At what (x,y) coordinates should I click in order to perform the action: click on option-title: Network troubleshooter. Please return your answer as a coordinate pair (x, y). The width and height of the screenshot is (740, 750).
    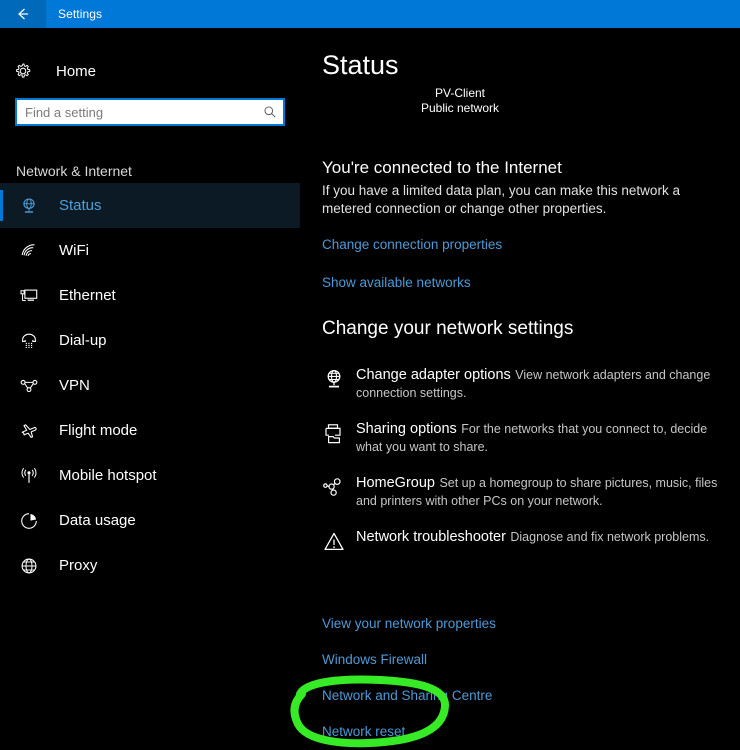
    Looking at the image, I should click on (431, 537).